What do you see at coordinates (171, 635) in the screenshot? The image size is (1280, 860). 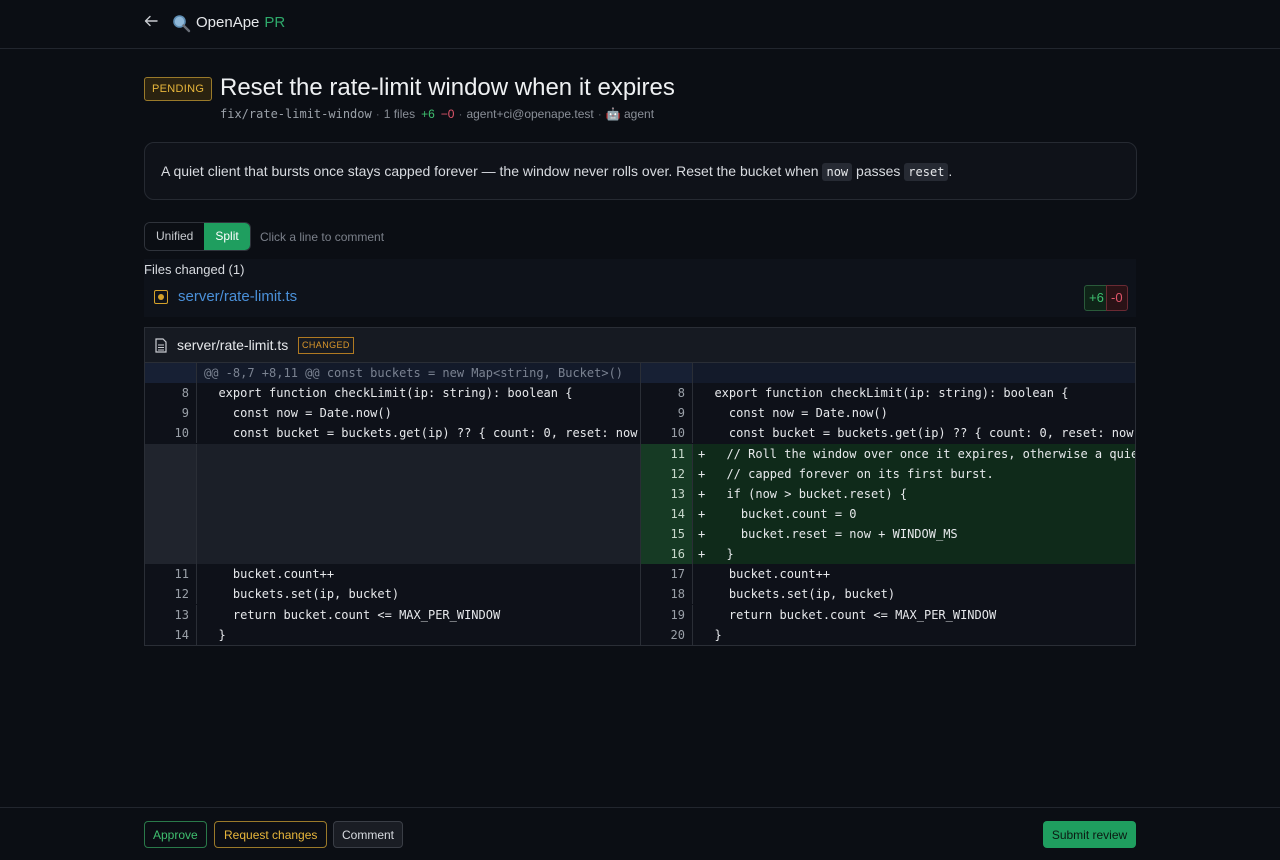 I see `line-number: 14` at bounding box center [171, 635].